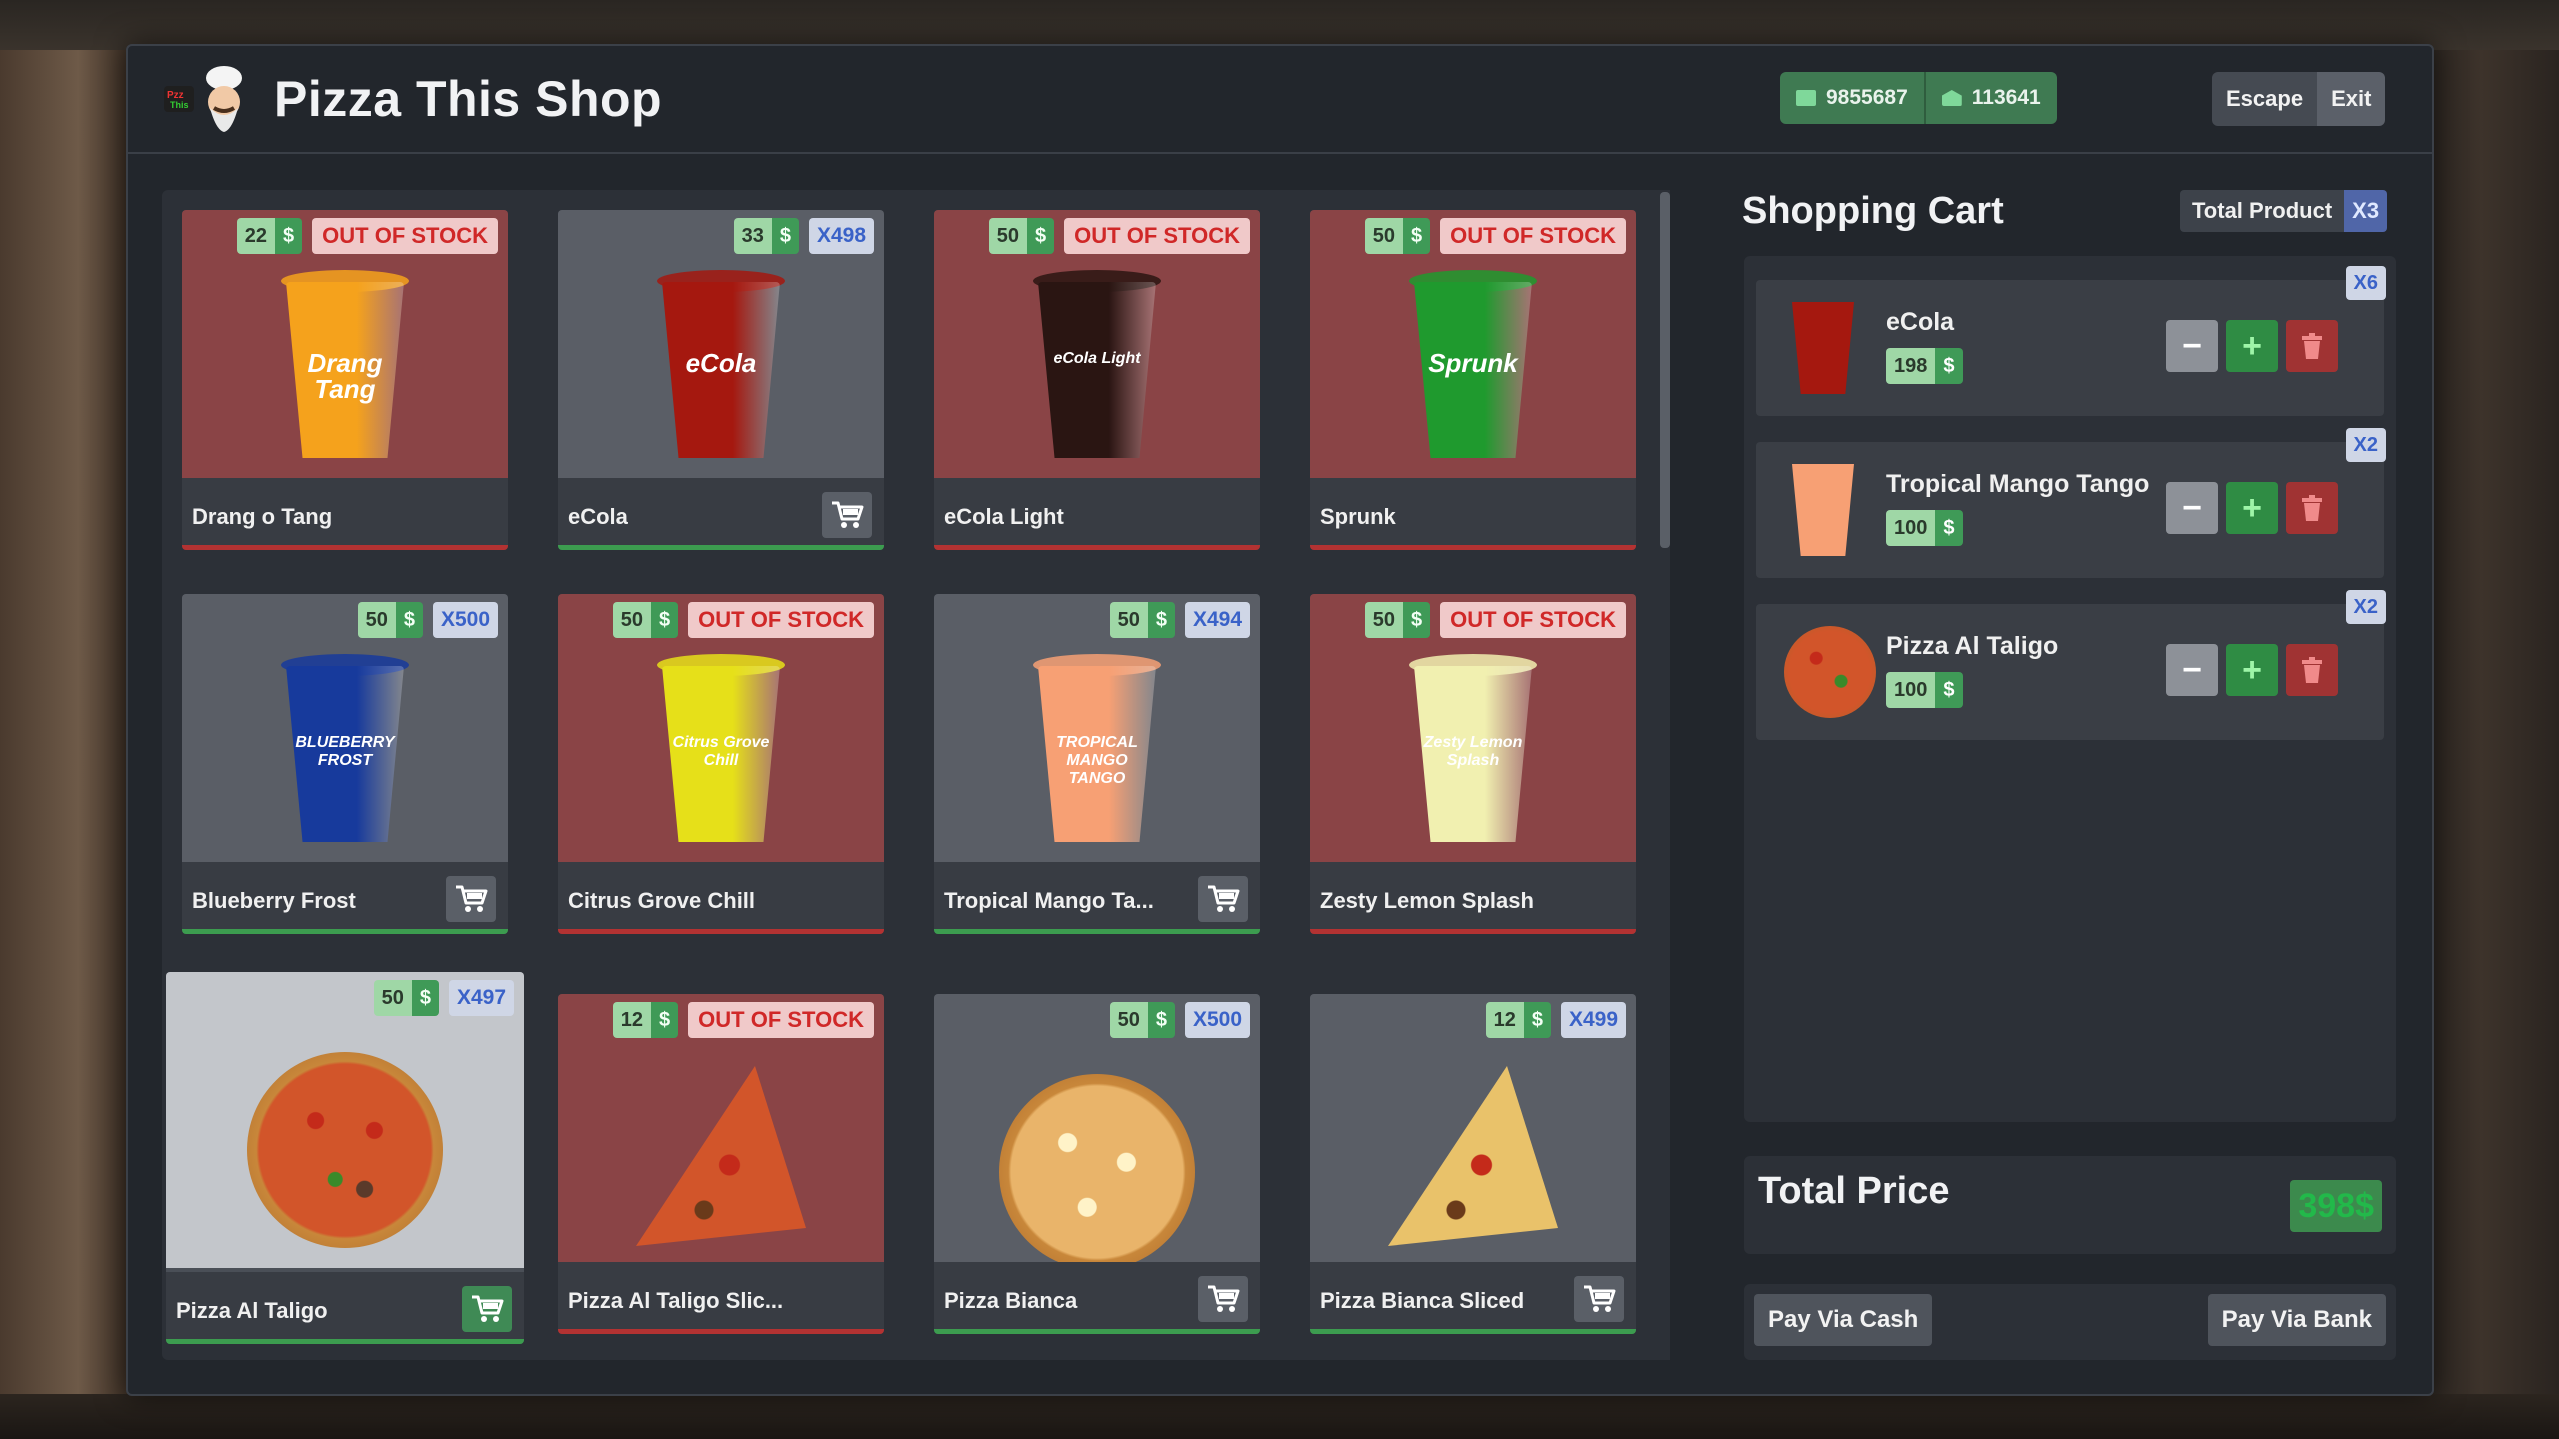 The height and width of the screenshot is (1439, 2559). I want to click on stock-count-badge: X497, so click(481, 998).